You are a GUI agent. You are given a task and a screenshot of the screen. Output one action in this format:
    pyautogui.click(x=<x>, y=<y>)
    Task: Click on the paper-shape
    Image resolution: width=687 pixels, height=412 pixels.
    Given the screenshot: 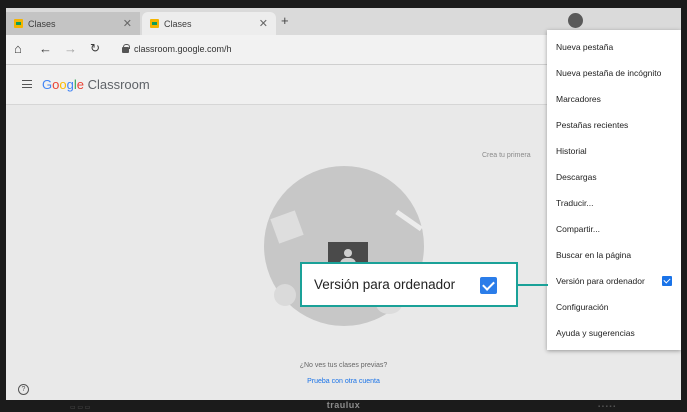 What is the action you would take?
    pyautogui.click(x=287, y=227)
    